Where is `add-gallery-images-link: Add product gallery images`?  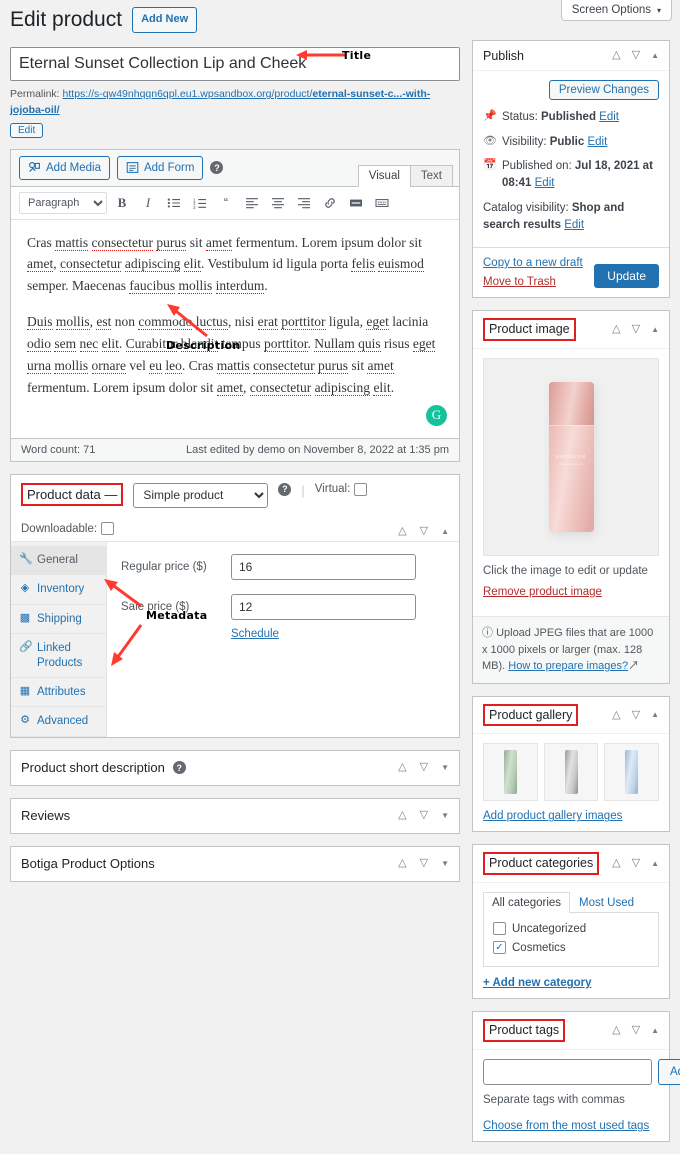
add-gallery-images-link: Add product gallery images is located at coordinates (571, 816).